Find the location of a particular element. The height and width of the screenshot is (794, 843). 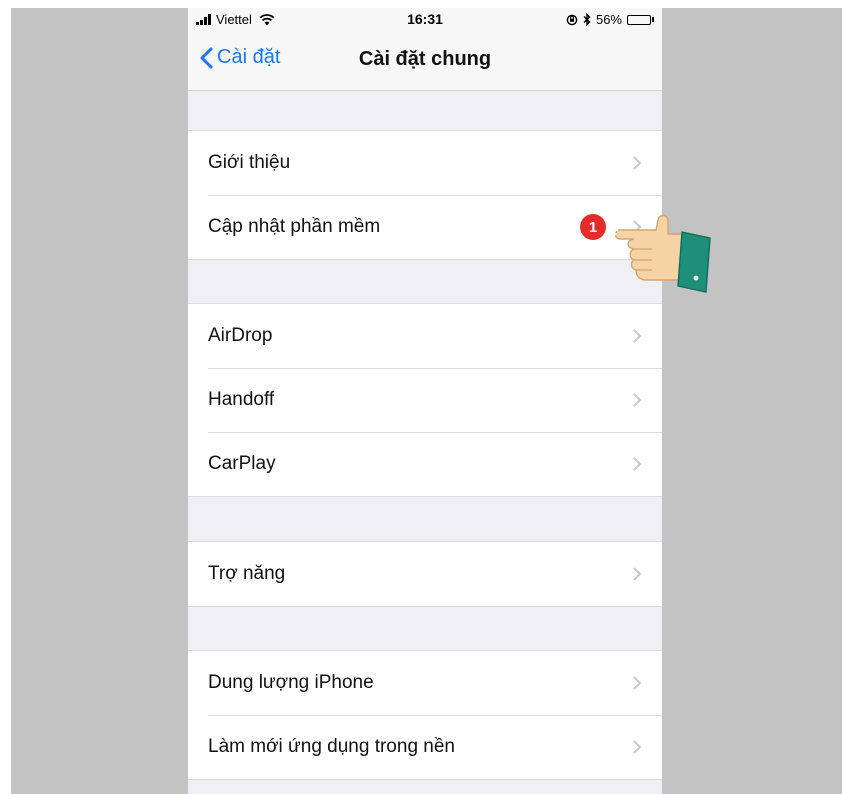

settings-group-connectivity: AirDrop Handoff CarPlay is located at coordinates (425, 400).